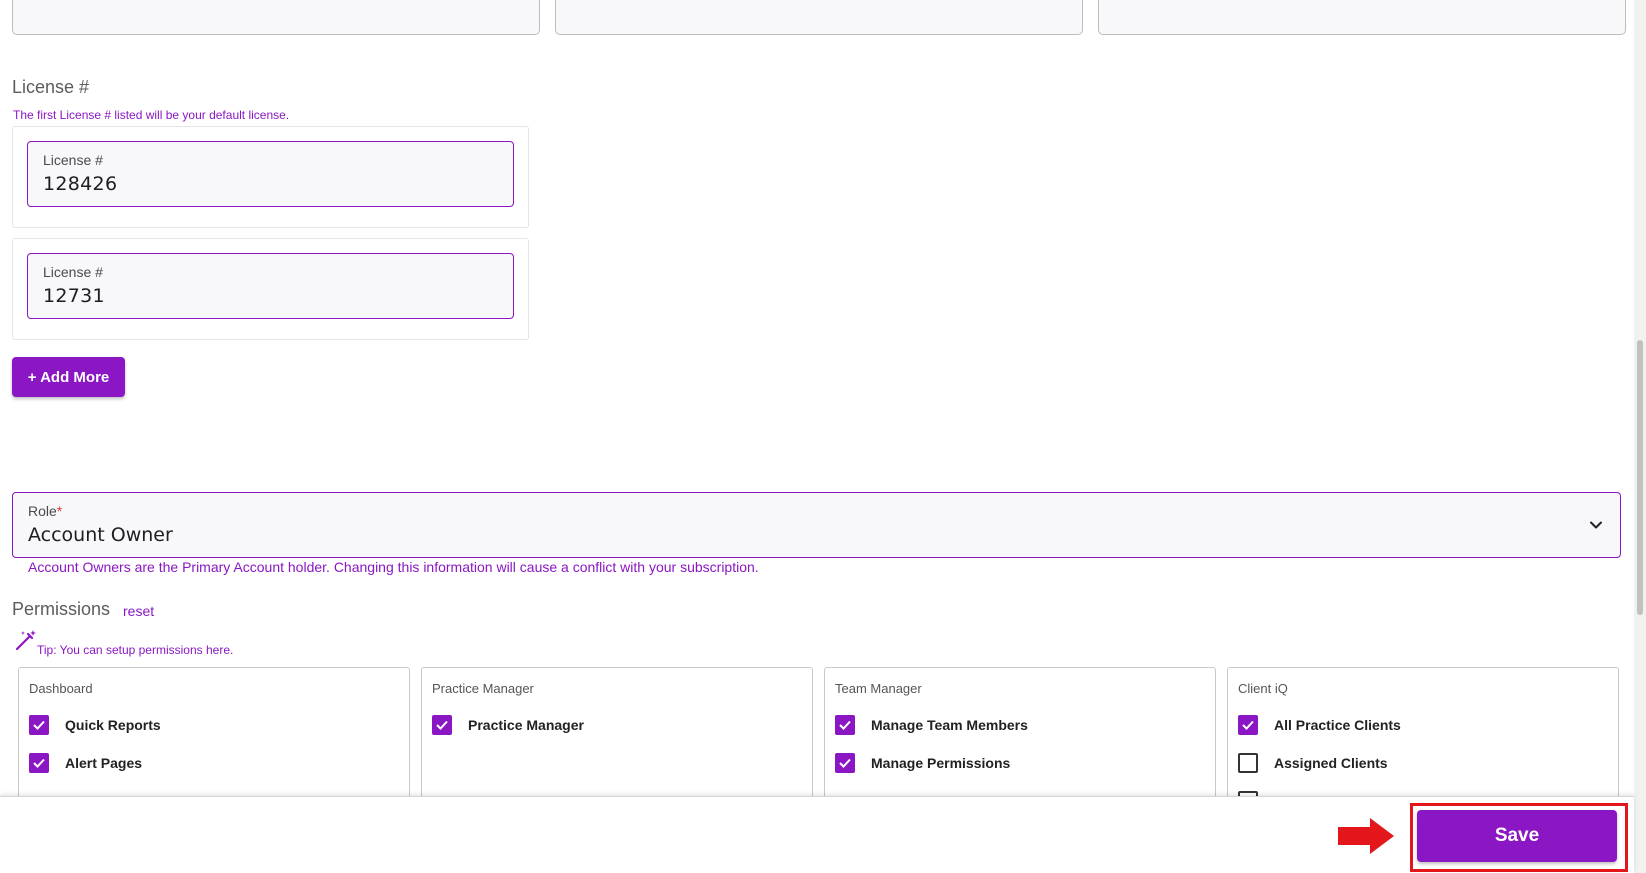 Image resolution: width=1646 pixels, height=873 pixels. Describe the element at coordinates (74, 296) in the screenshot. I see `license-input-value: 12731` at that location.